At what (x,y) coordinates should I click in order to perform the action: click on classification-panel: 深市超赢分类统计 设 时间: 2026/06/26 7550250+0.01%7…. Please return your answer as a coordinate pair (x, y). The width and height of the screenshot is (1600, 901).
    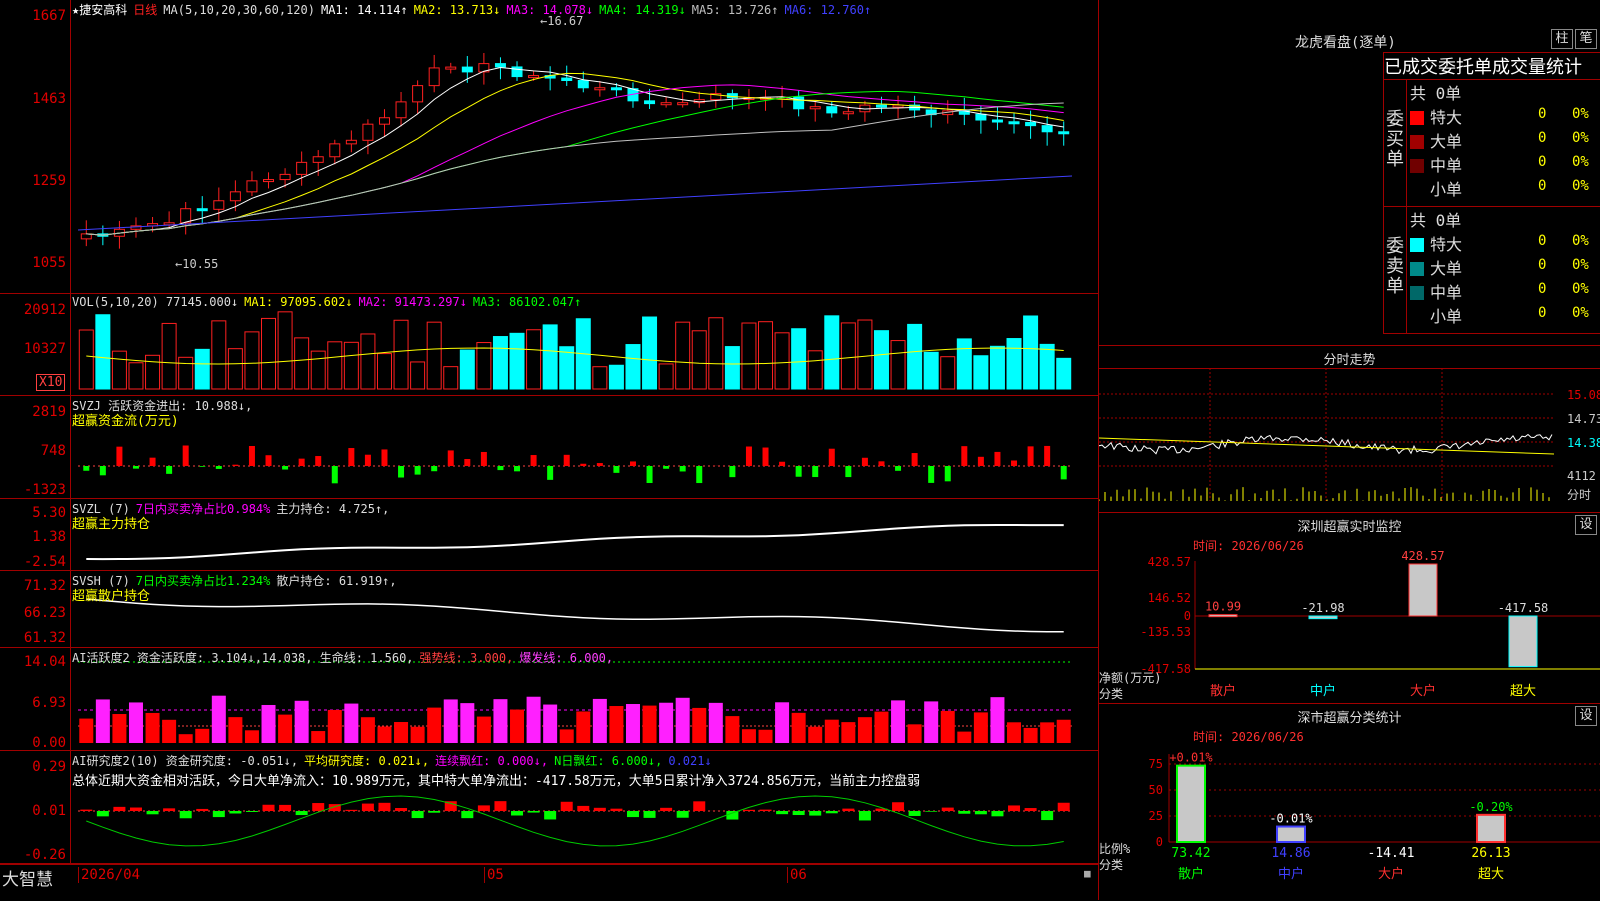
    Looking at the image, I should click on (1349, 802).